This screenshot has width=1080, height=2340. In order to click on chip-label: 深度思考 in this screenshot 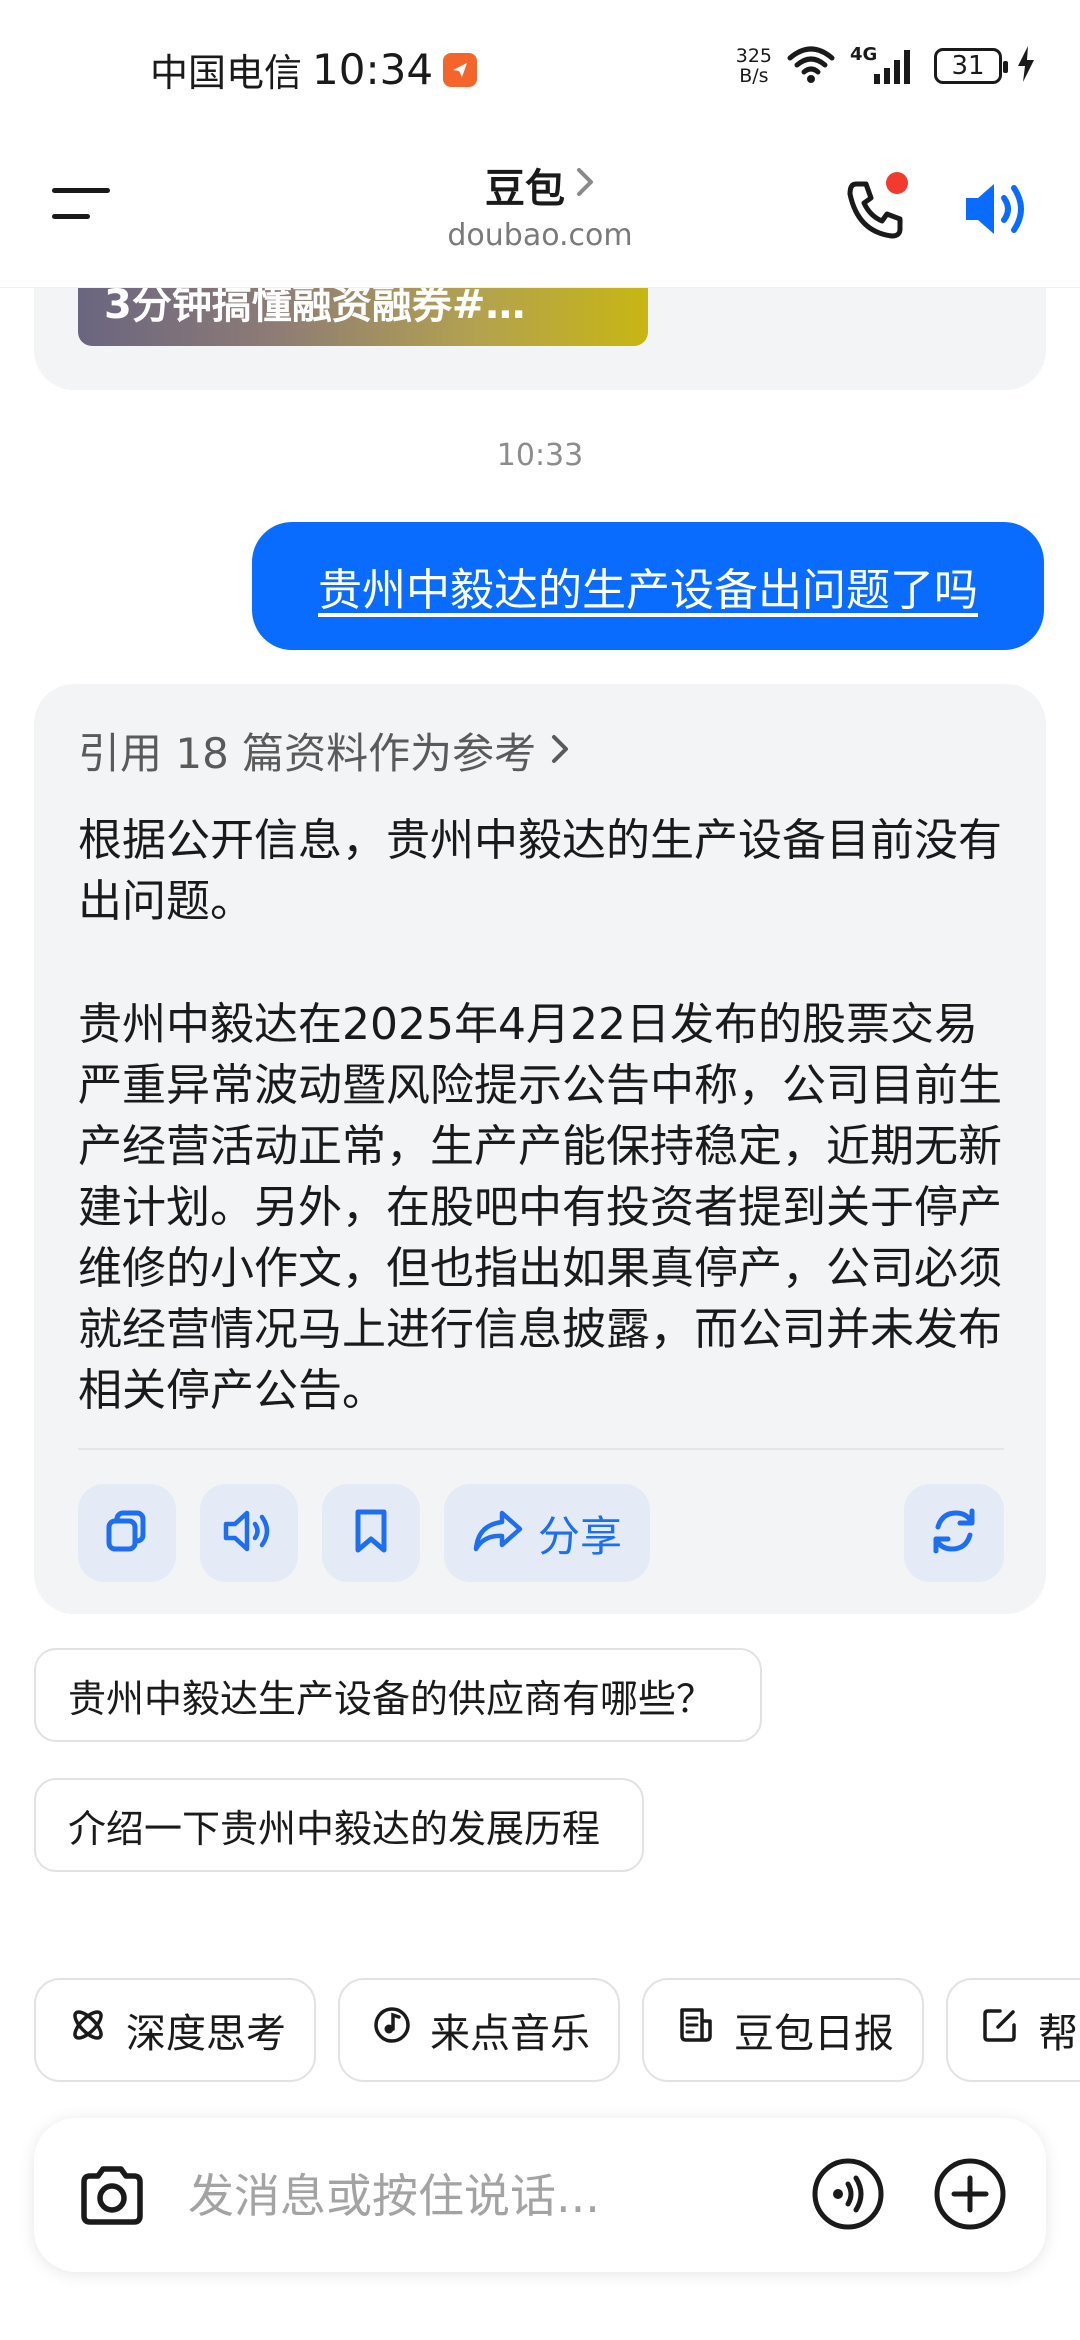, I will do `click(206, 2034)`.